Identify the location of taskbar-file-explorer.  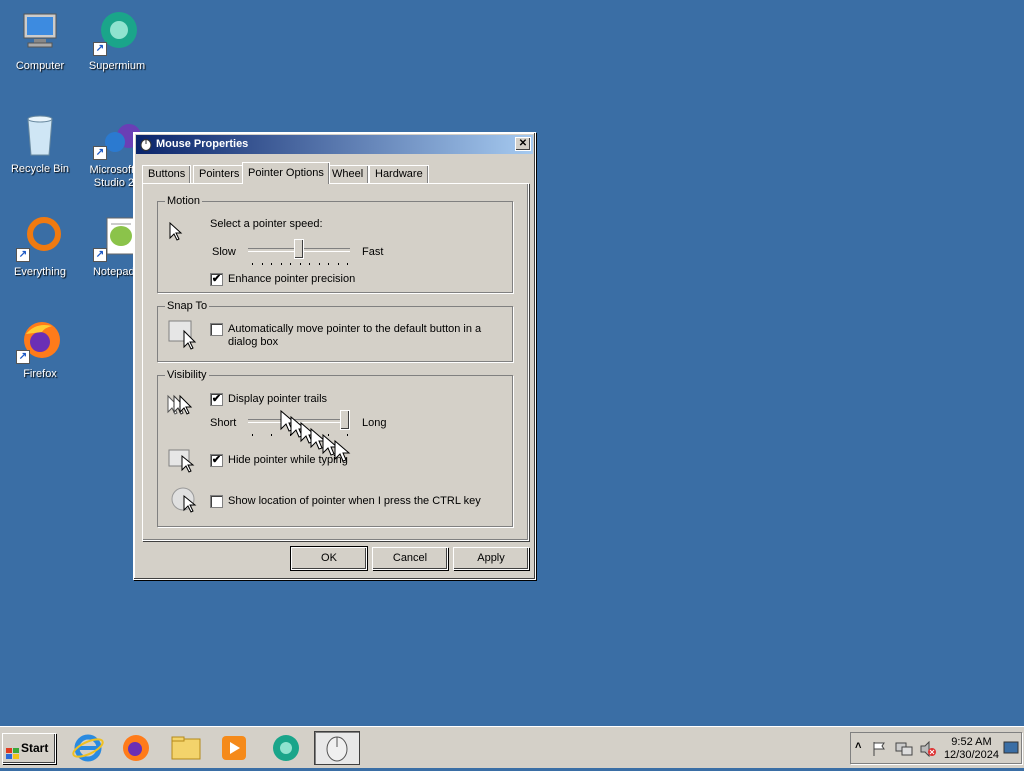
(186, 748).